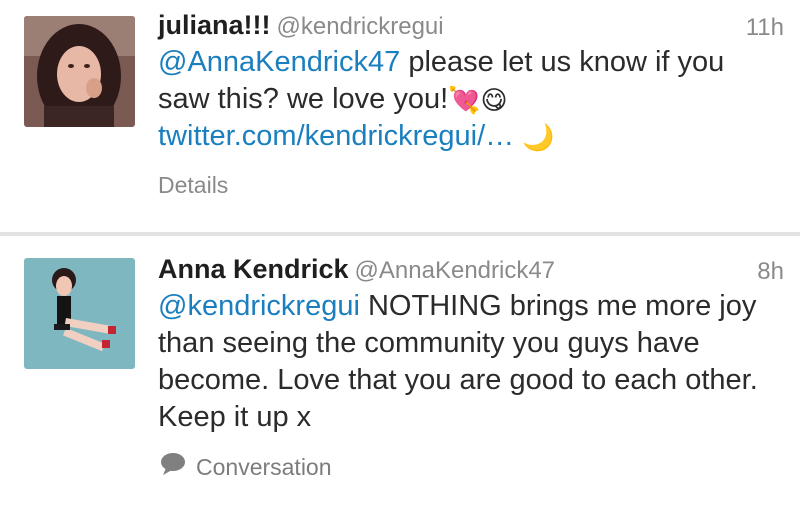 The height and width of the screenshot is (513, 800). I want to click on moon-emoji-icon: 🌙, so click(538, 137).